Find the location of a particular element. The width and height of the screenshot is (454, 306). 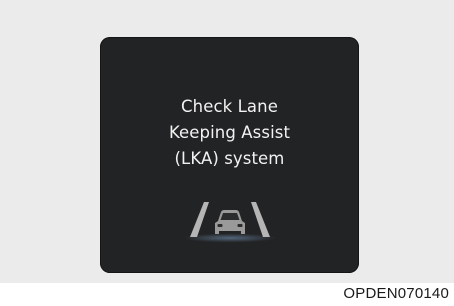

warning-message-line-1: Check Lane is located at coordinates (229, 106).